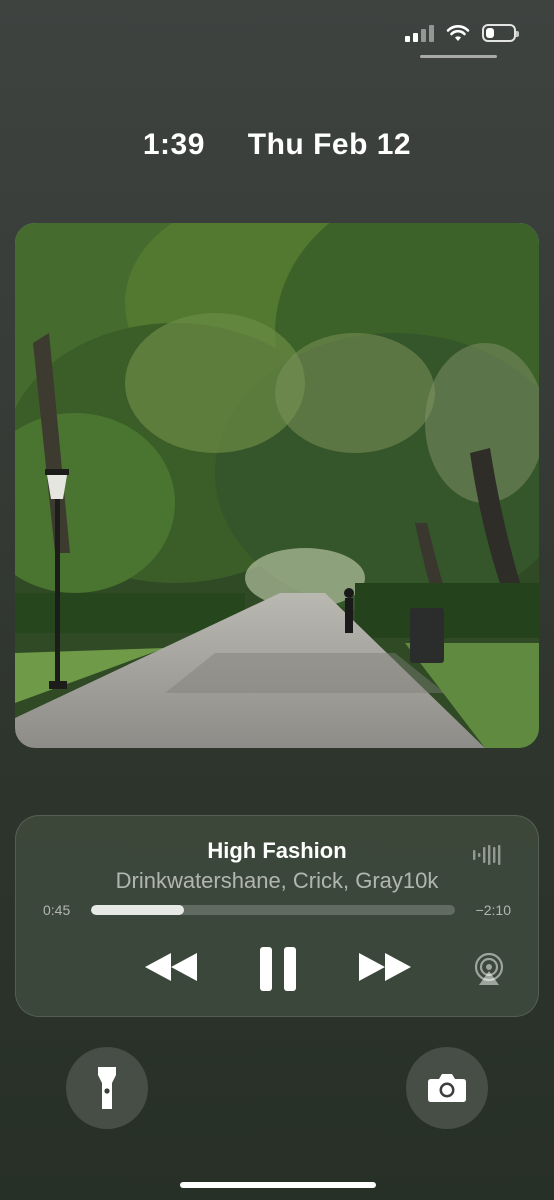 The width and height of the screenshot is (554, 1200). I want to click on status-indicator-line, so click(458, 56).